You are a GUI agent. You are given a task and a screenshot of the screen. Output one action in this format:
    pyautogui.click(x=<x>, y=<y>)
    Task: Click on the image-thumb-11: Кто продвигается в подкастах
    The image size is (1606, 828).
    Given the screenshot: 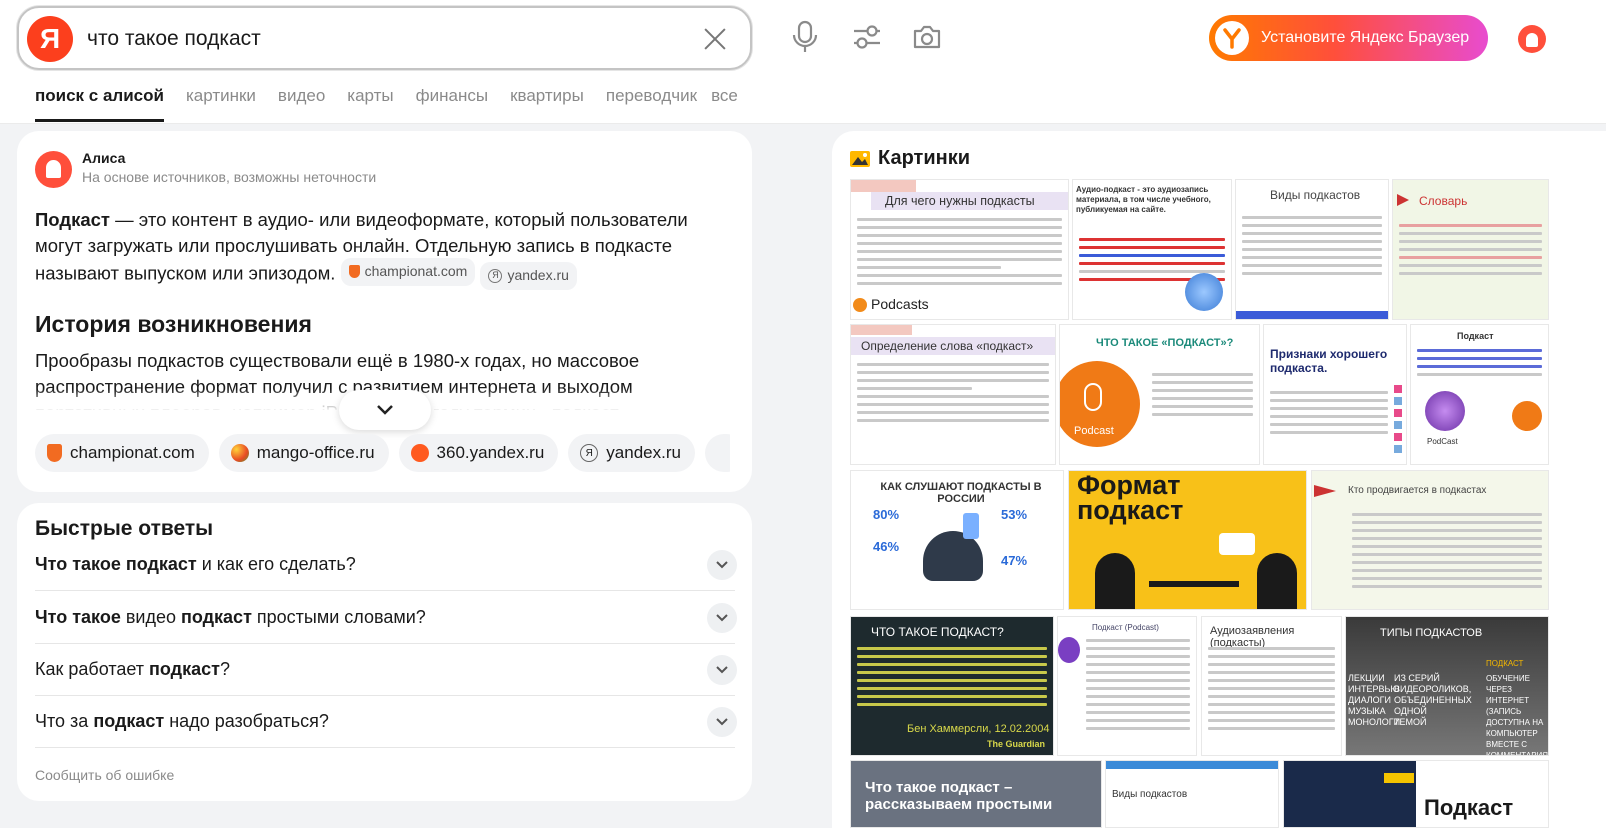 What is the action you would take?
    pyautogui.click(x=1430, y=540)
    